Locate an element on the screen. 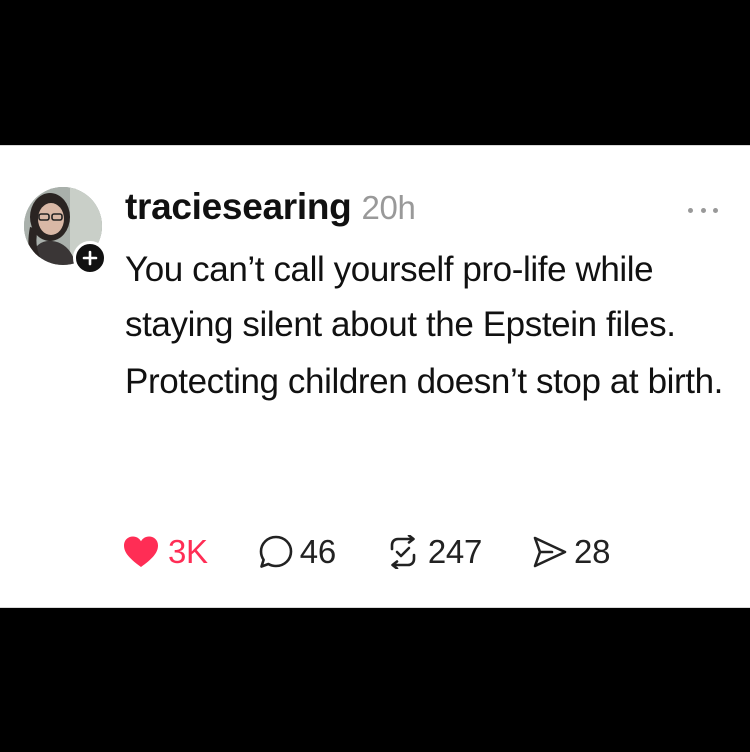 The image size is (750, 752). reply-count: 46 is located at coordinates (317, 551).